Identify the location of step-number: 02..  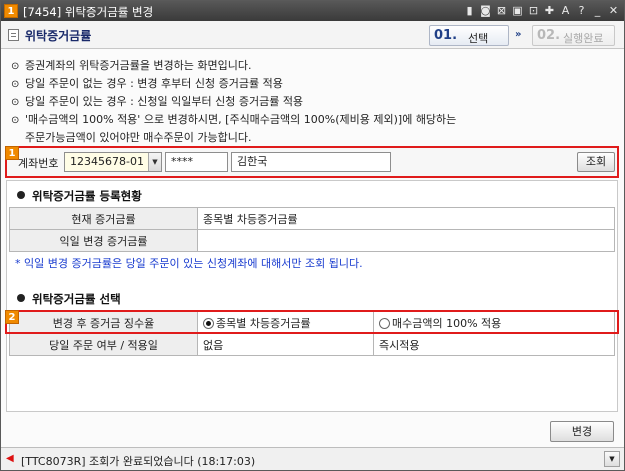
(549, 35).